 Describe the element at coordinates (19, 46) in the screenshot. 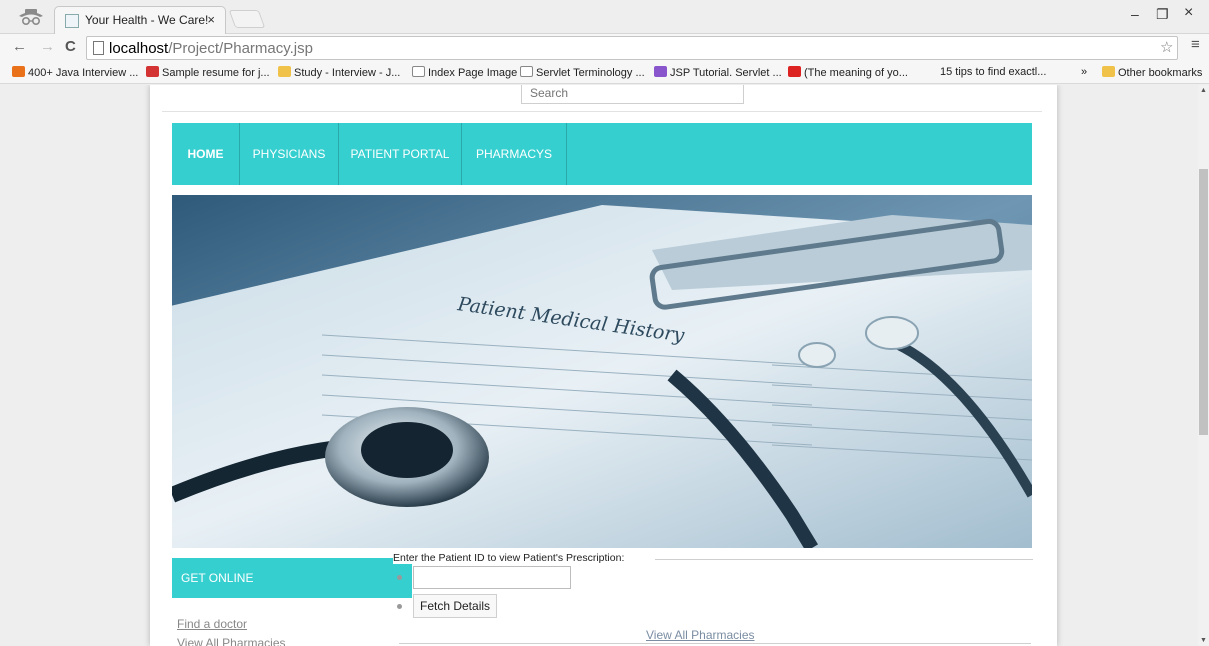

I see `back-icon: ←` at that location.